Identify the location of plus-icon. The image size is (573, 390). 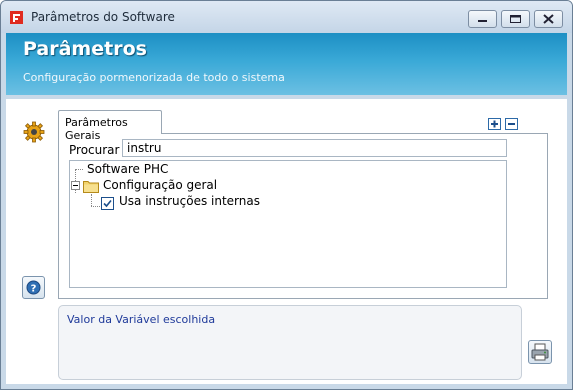
(494, 124).